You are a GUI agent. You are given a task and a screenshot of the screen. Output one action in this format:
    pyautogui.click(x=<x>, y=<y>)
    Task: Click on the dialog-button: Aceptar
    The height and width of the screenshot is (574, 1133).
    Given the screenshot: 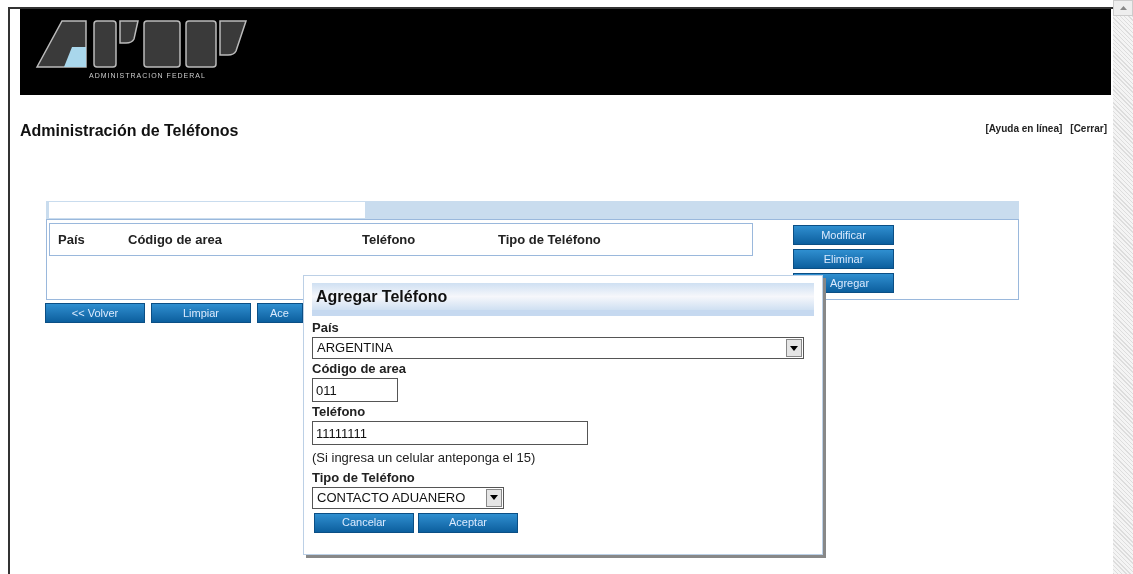 What is the action you would take?
    pyautogui.click(x=468, y=522)
    